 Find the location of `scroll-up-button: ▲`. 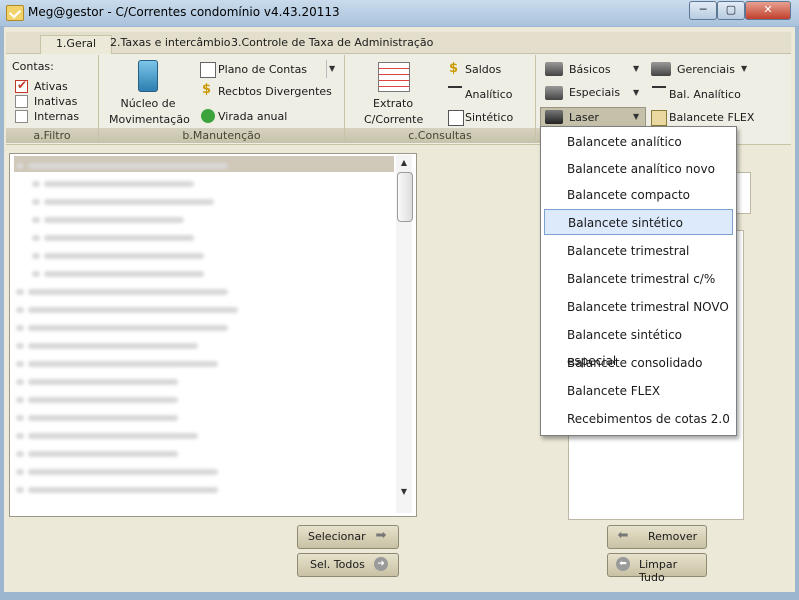

scroll-up-button: ▲ is located at coordinates (404, 163).